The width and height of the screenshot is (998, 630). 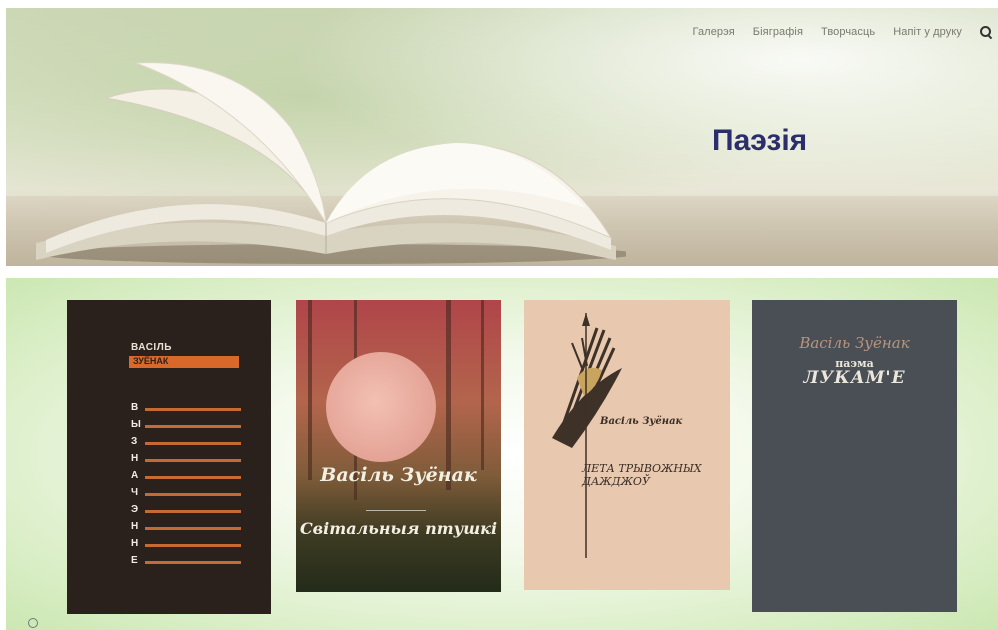 What do you see at coordinates (134, 560) in the screenshot?
I see `cover-title-letter: Е` at bounding box center [134, 560].